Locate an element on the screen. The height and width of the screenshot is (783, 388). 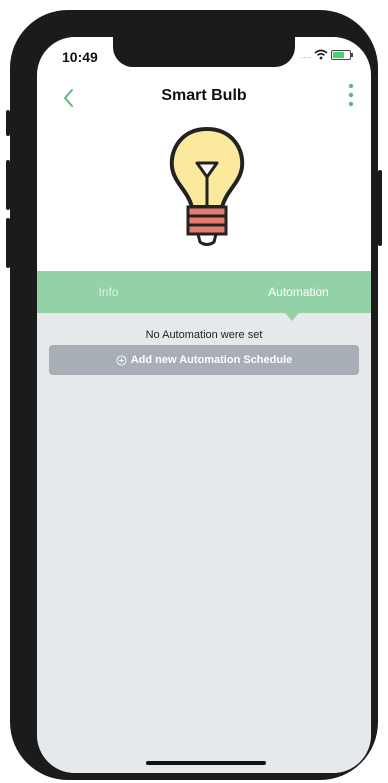
plus-circle-icon is located at coordinates (121, 360).